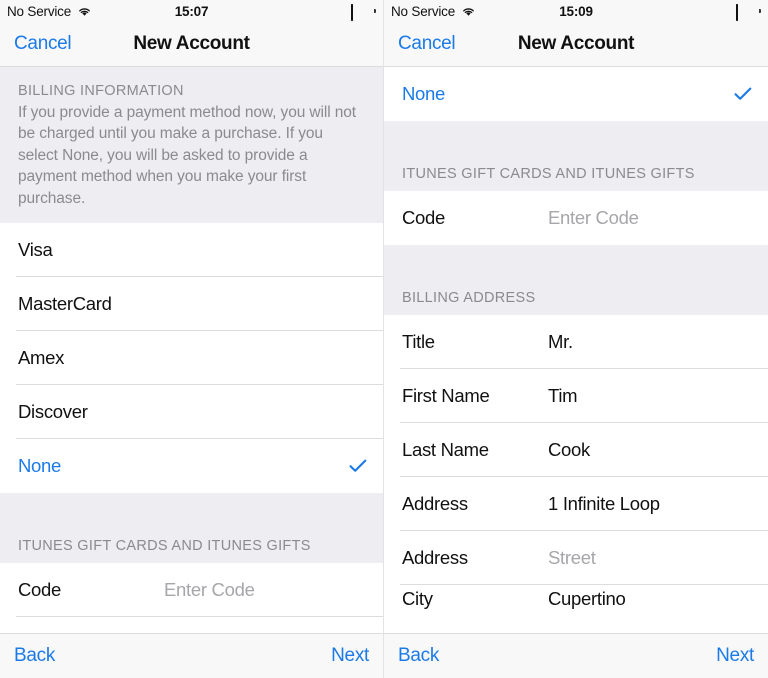 Image resolution: width=768 pixels, height=678 pixels. I want to click on field-row-title: Title Mr., so click(576, 342).